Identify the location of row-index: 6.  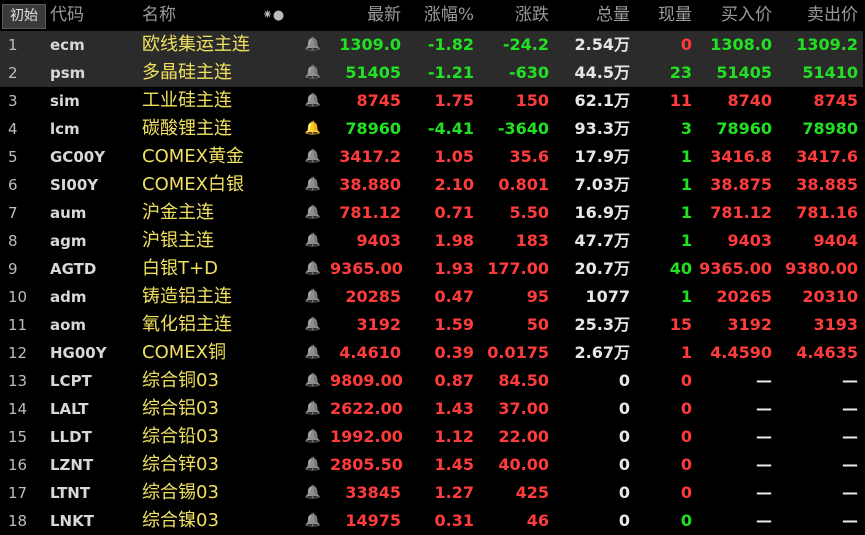
(13, 185).